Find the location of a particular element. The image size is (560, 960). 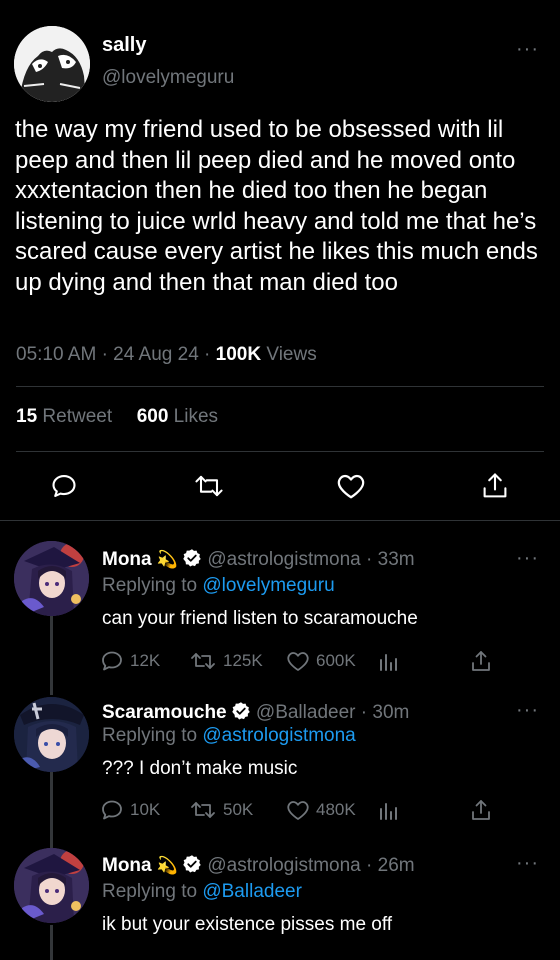

replying-to: Replying to @Balladeer is located at coordinates (202, 892).